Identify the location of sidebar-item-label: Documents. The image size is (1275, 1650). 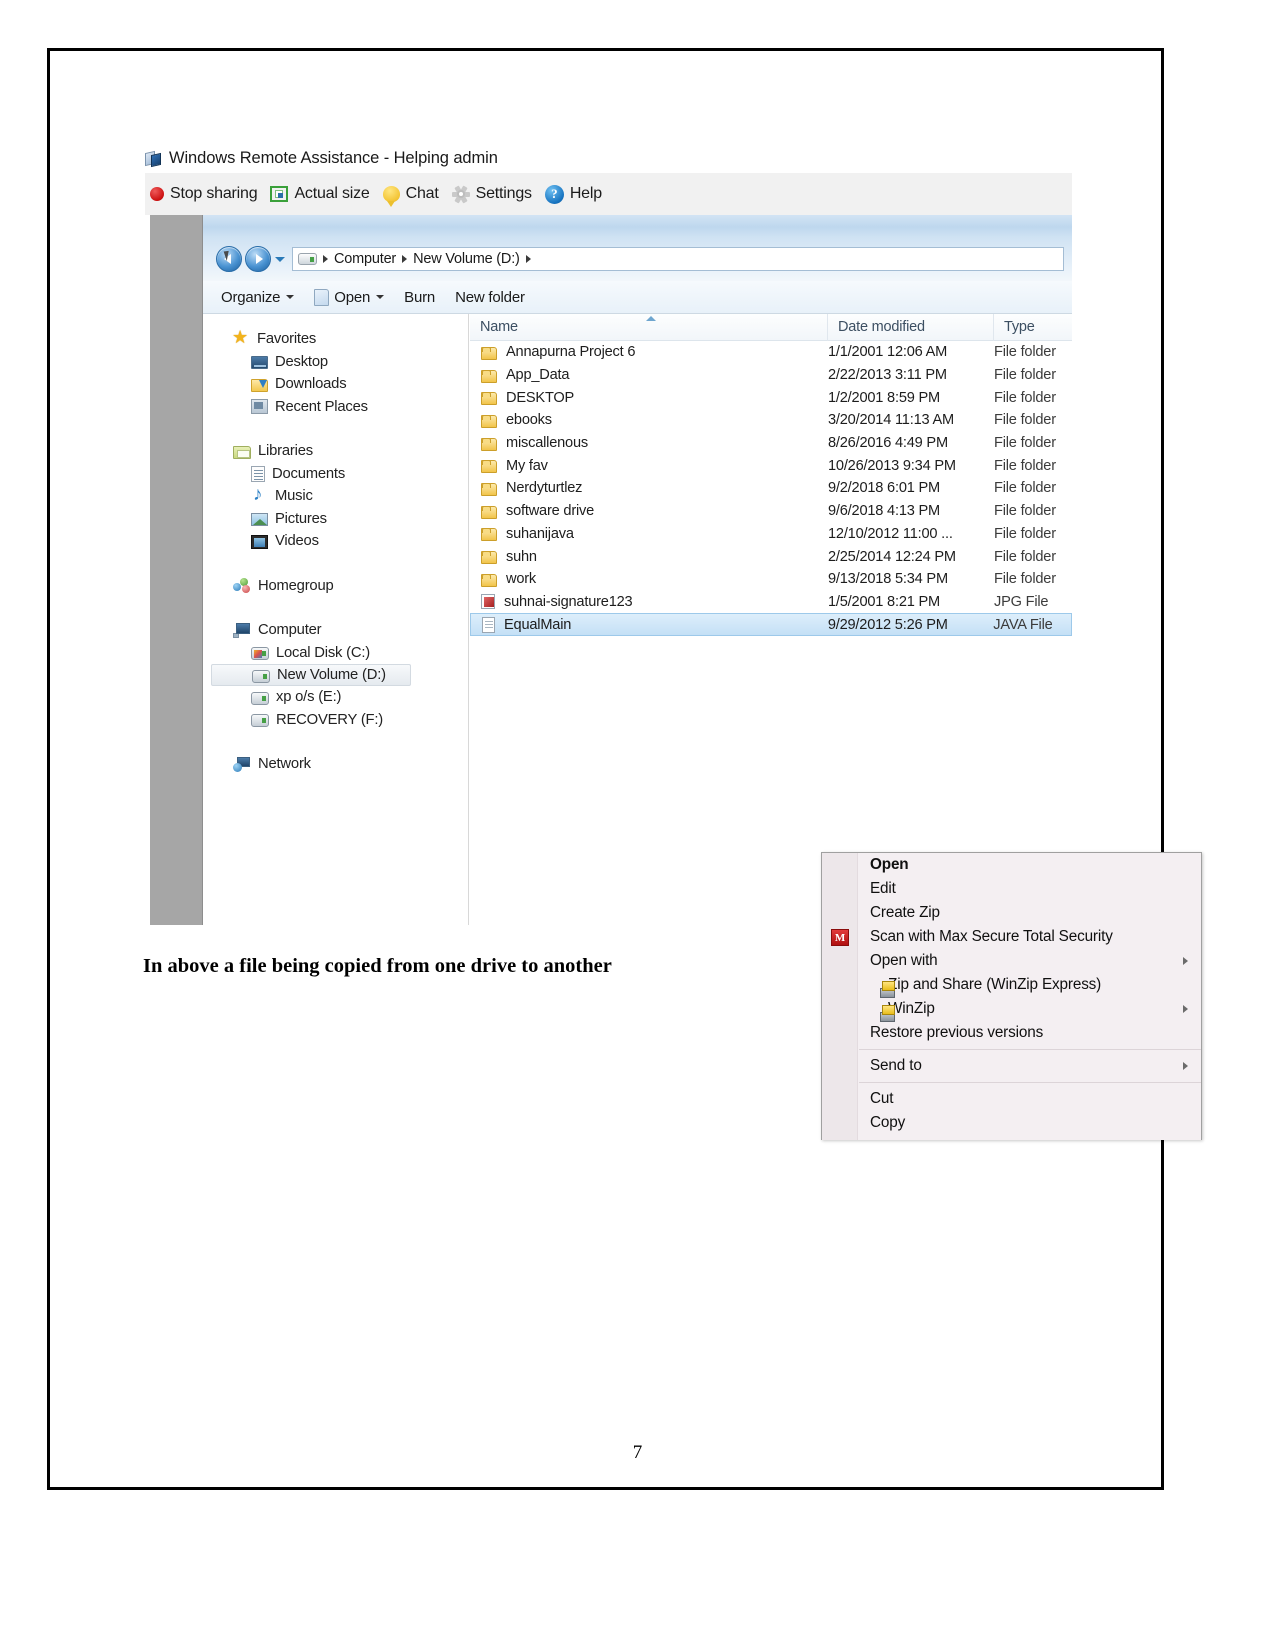
(309, 473).